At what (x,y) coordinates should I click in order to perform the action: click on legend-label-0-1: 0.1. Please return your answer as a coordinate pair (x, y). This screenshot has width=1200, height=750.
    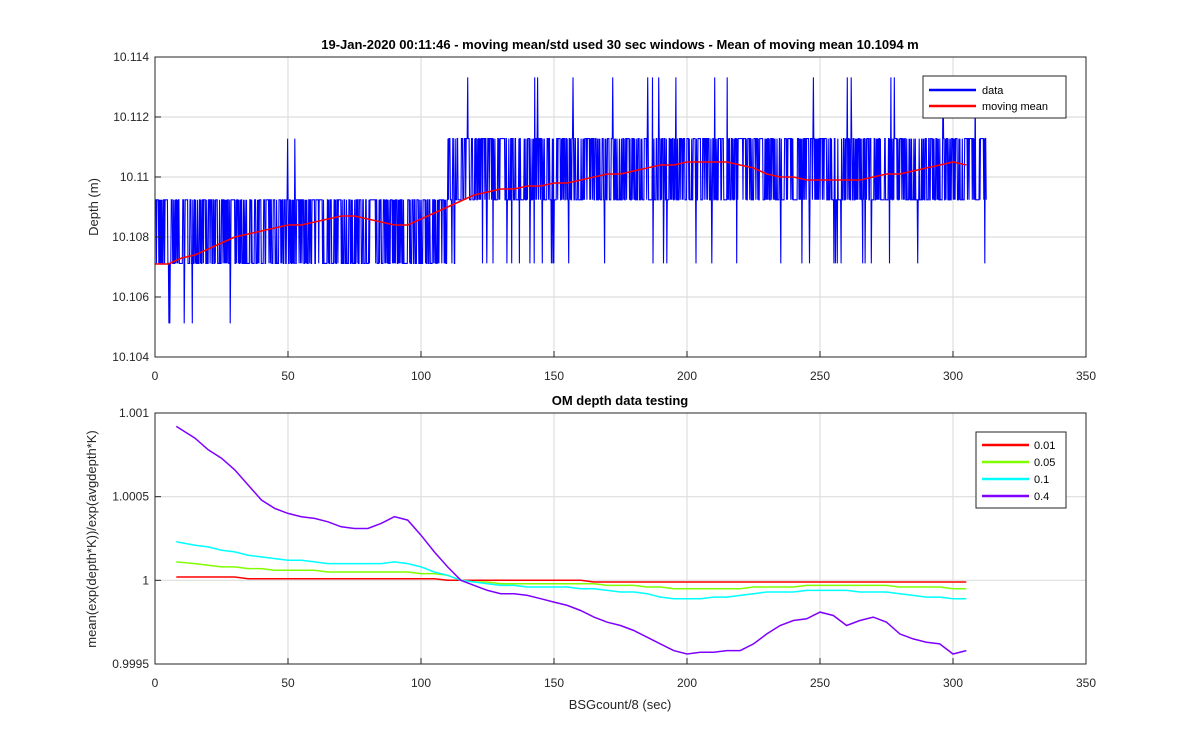
    Looking at the image, I should click on (1041, 480).